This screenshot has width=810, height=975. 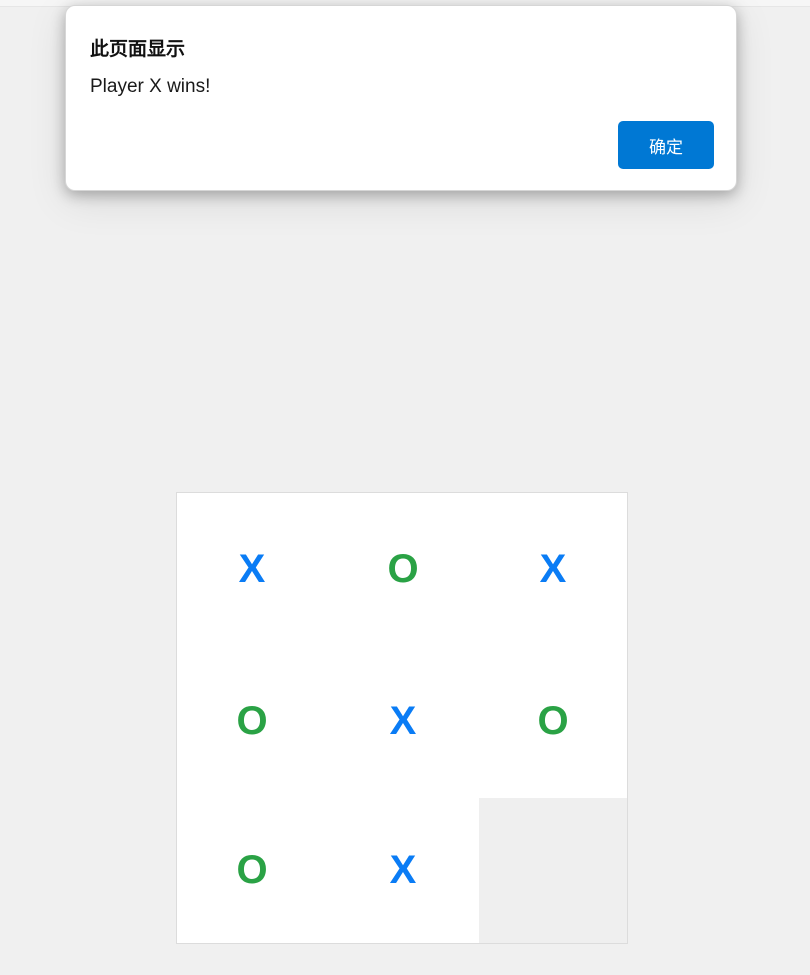 What do you see at coordinates (150, 86) in the screenshot?
I see `dialog-message: Player X wins!` at bounding box center [150, 86].